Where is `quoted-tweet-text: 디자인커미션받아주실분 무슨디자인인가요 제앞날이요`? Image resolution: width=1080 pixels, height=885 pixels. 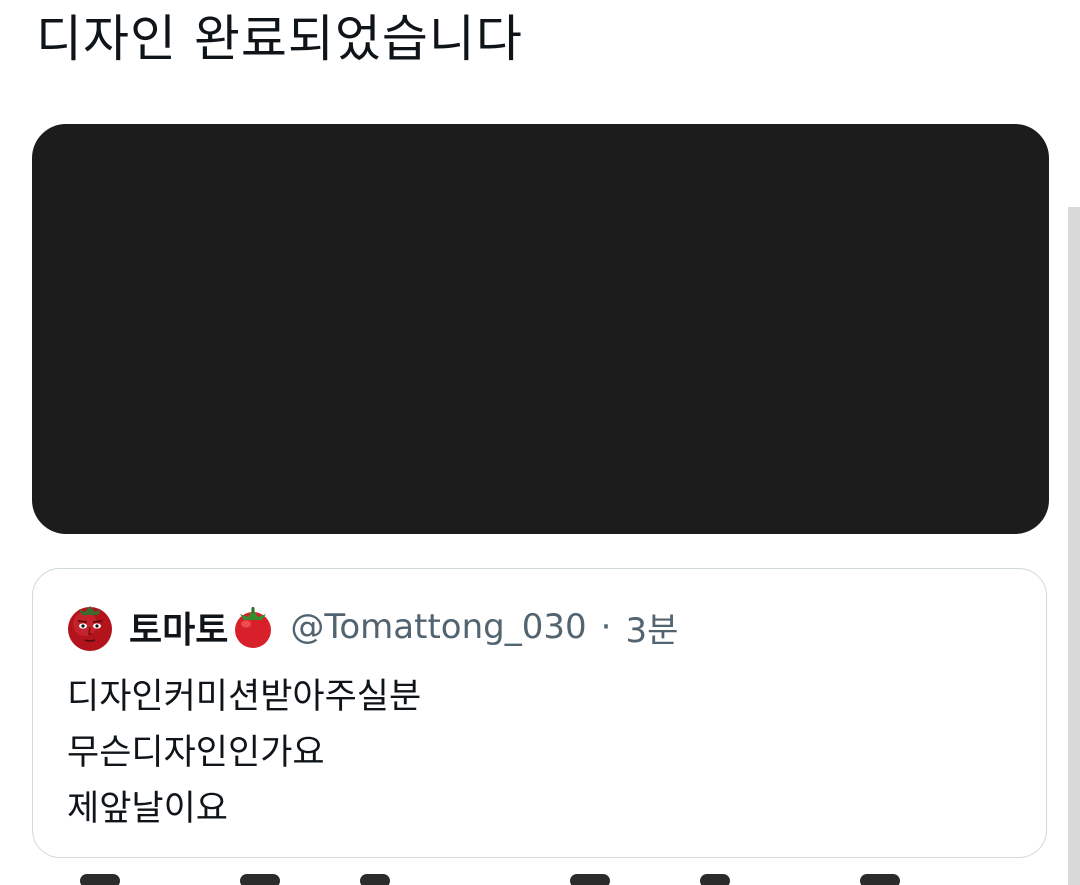
quoted-tweet-text: 디자인커미션받아주실분 무슨디자인인가요 제앞날이요 is located at coordinates (244, 753).